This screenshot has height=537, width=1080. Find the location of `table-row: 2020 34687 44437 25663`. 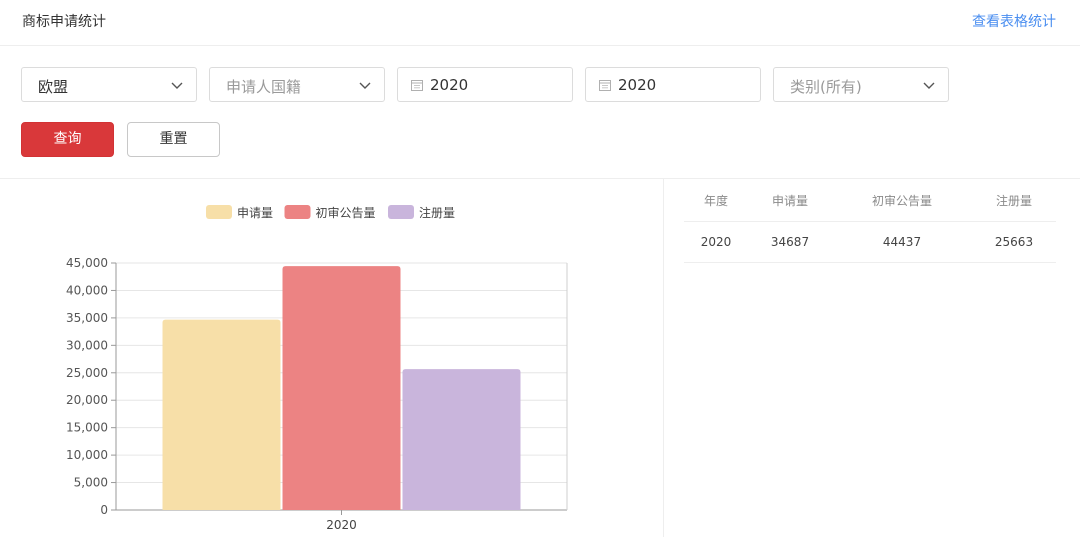

table-row: 2020 34687 44437 25663 is located at coordinates (870, 242).